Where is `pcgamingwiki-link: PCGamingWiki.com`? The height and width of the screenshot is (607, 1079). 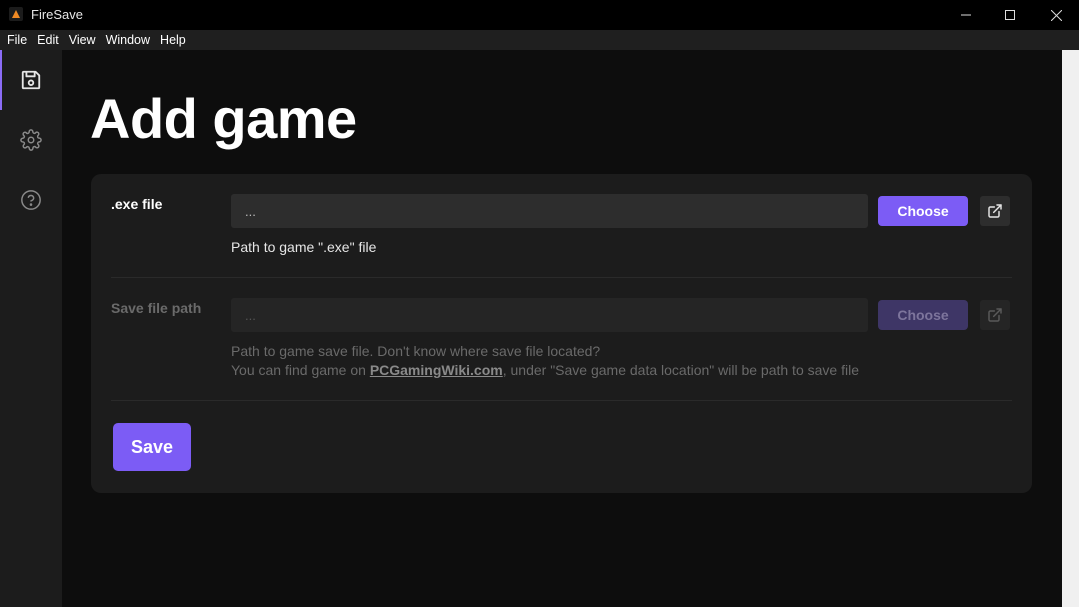 pcgamingwiki-link: PCGamingWiki.com is located at coordinates (436, 370).